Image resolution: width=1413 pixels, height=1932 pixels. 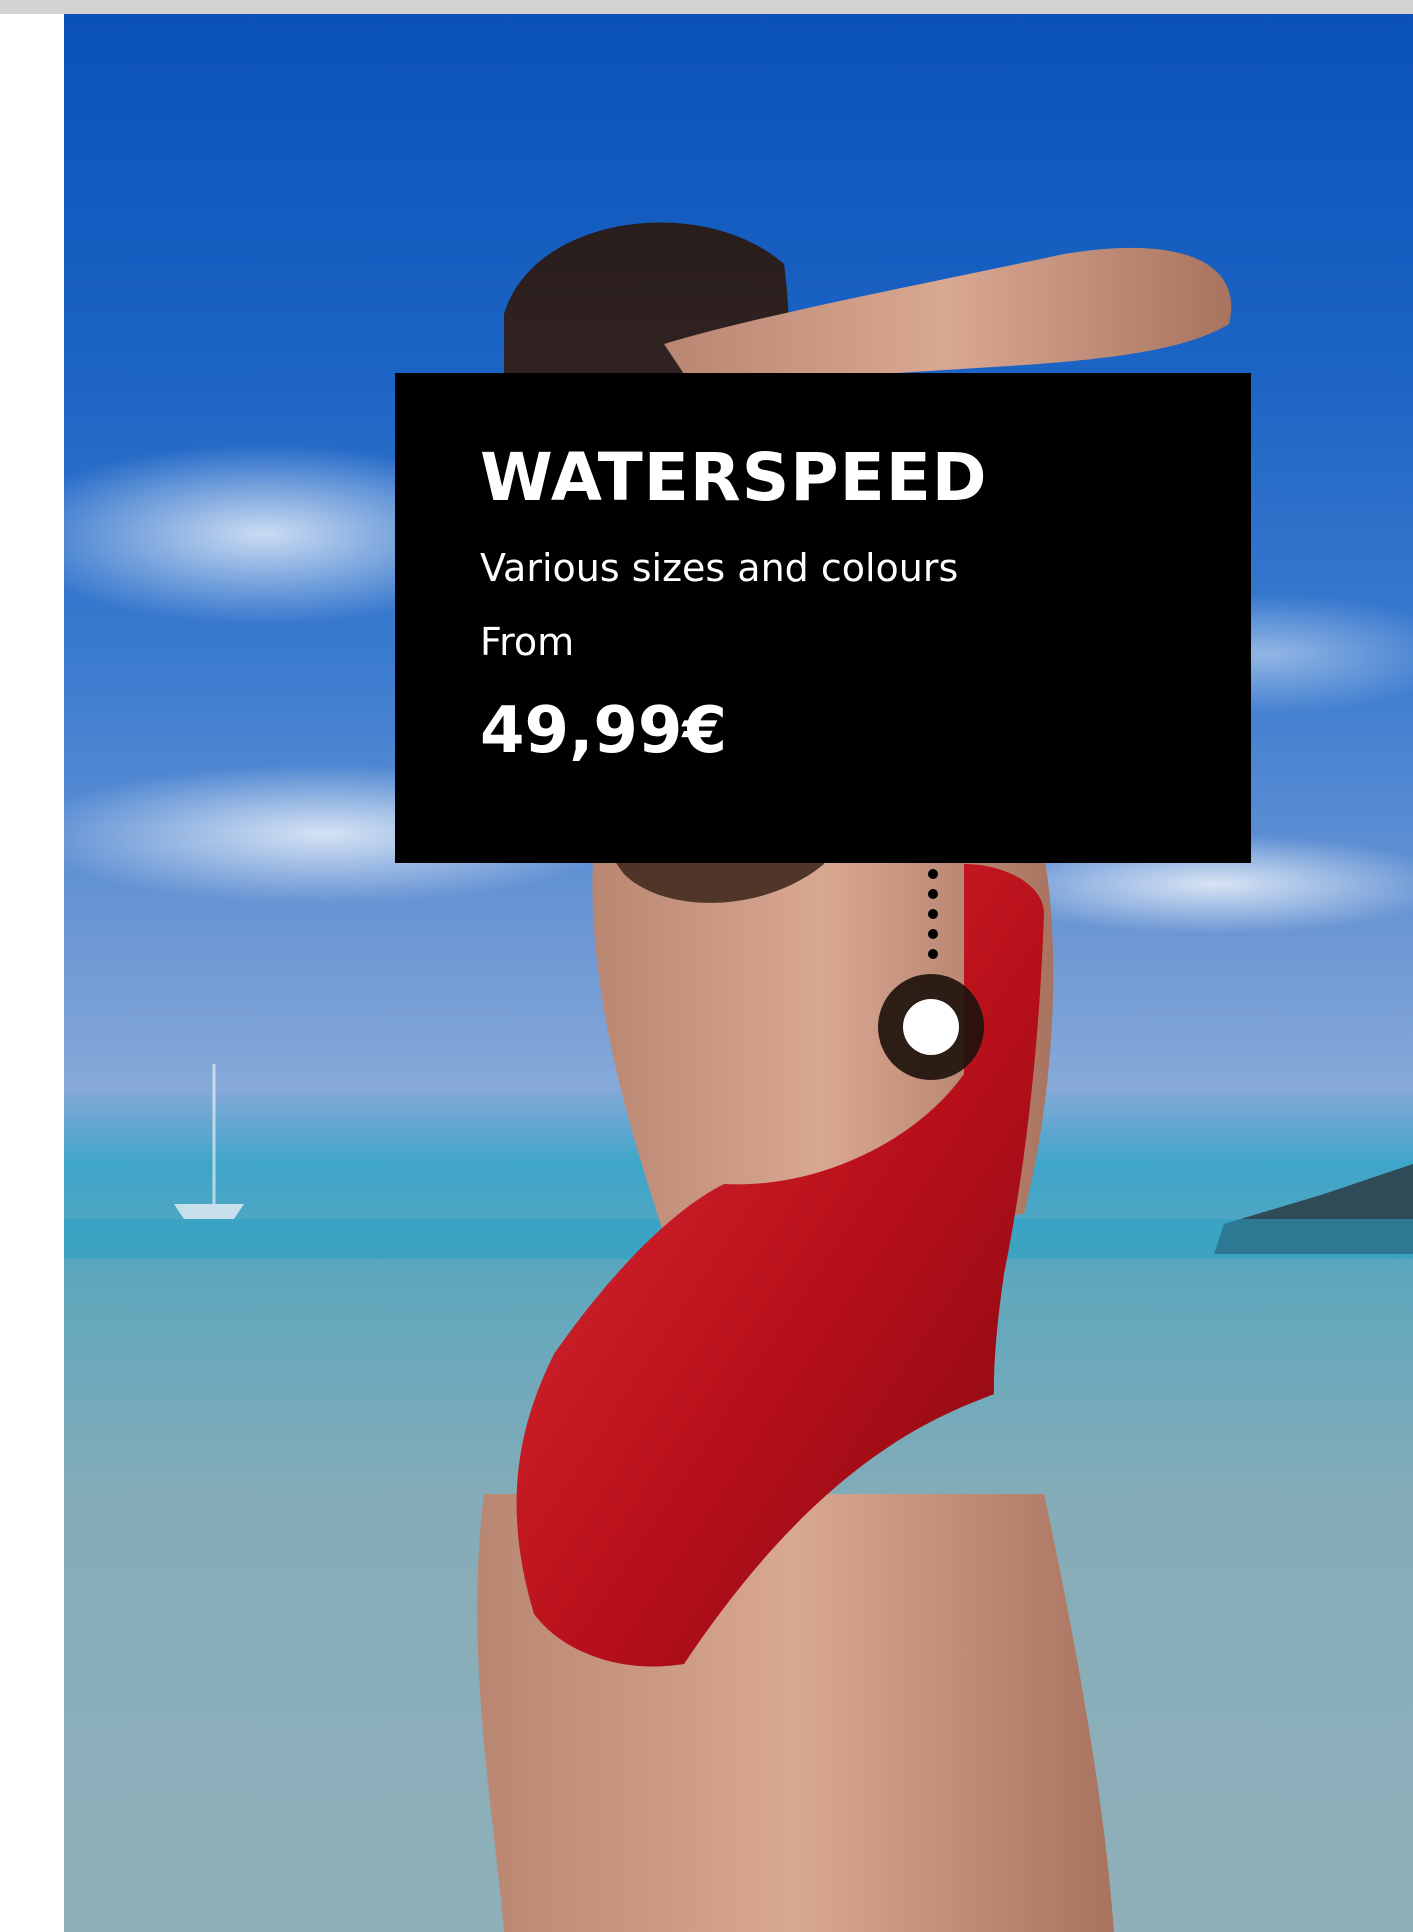 I want to click on hotspot-marker-core, so click(x=931, y=1027).